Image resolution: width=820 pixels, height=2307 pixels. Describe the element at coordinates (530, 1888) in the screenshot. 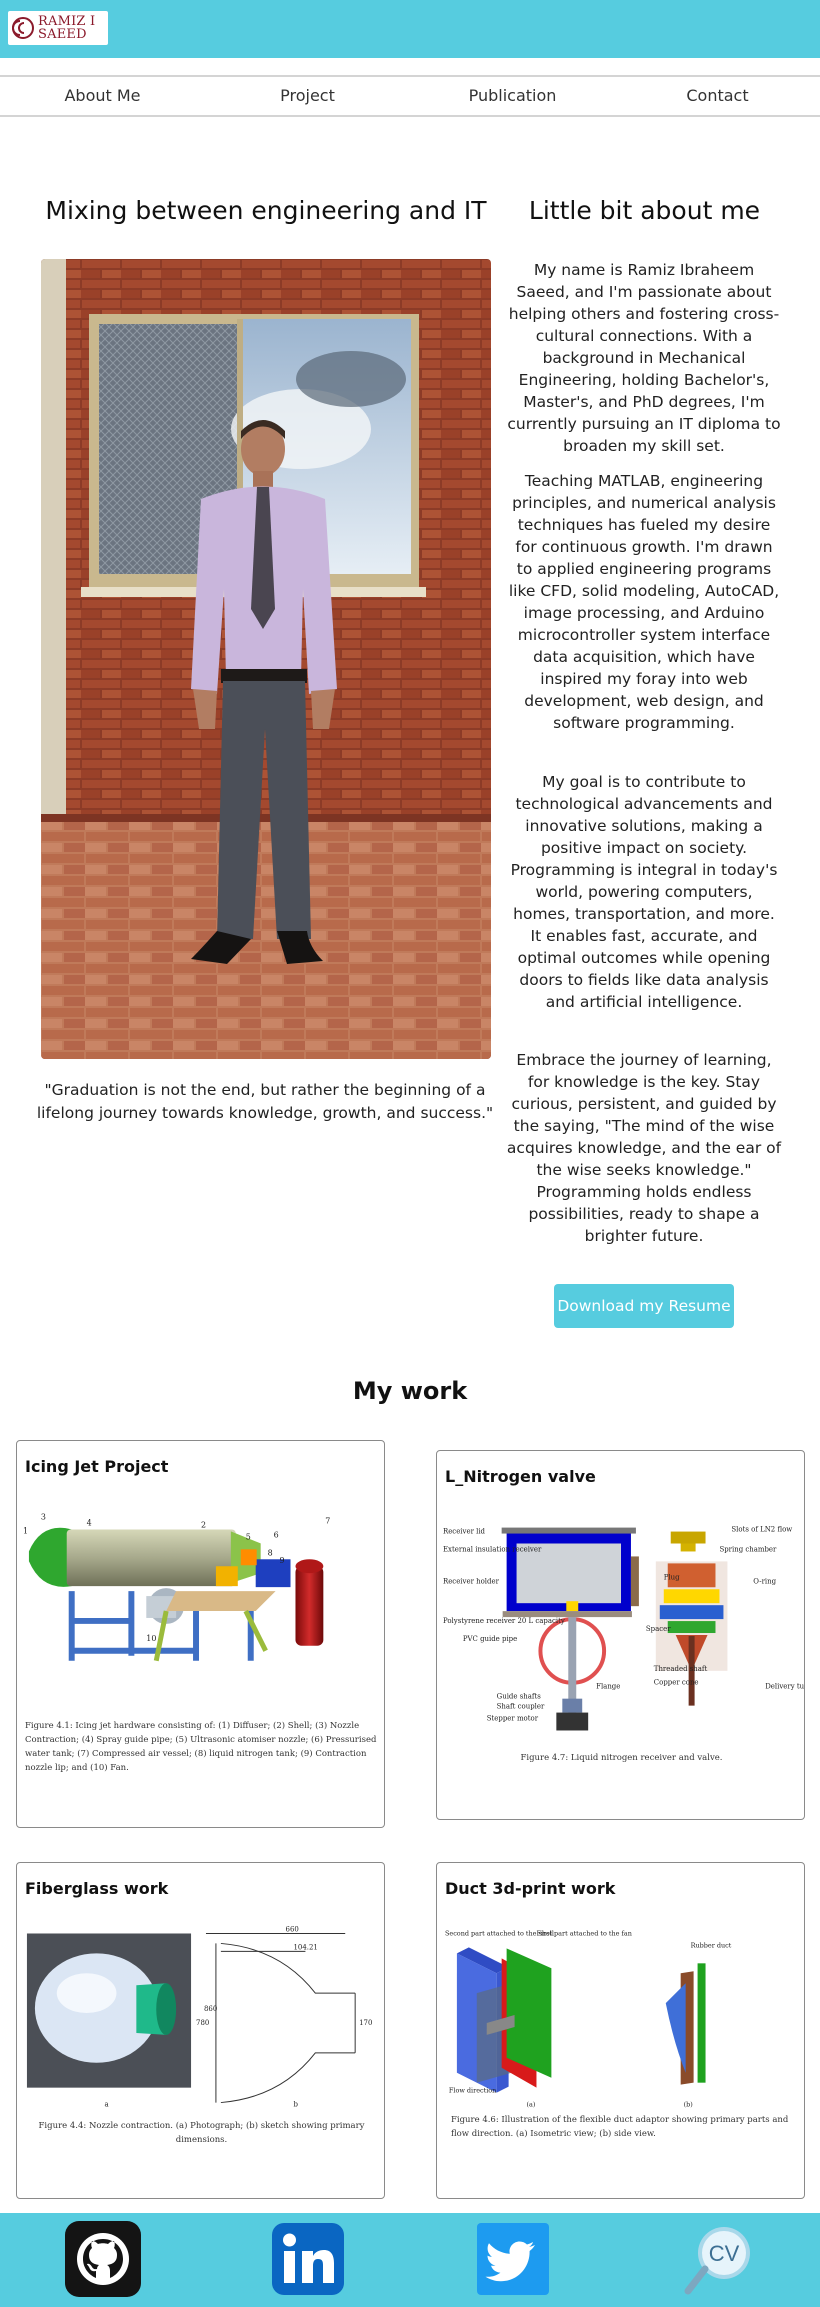

I see `card-title: Duct 3d-print work` at that location.